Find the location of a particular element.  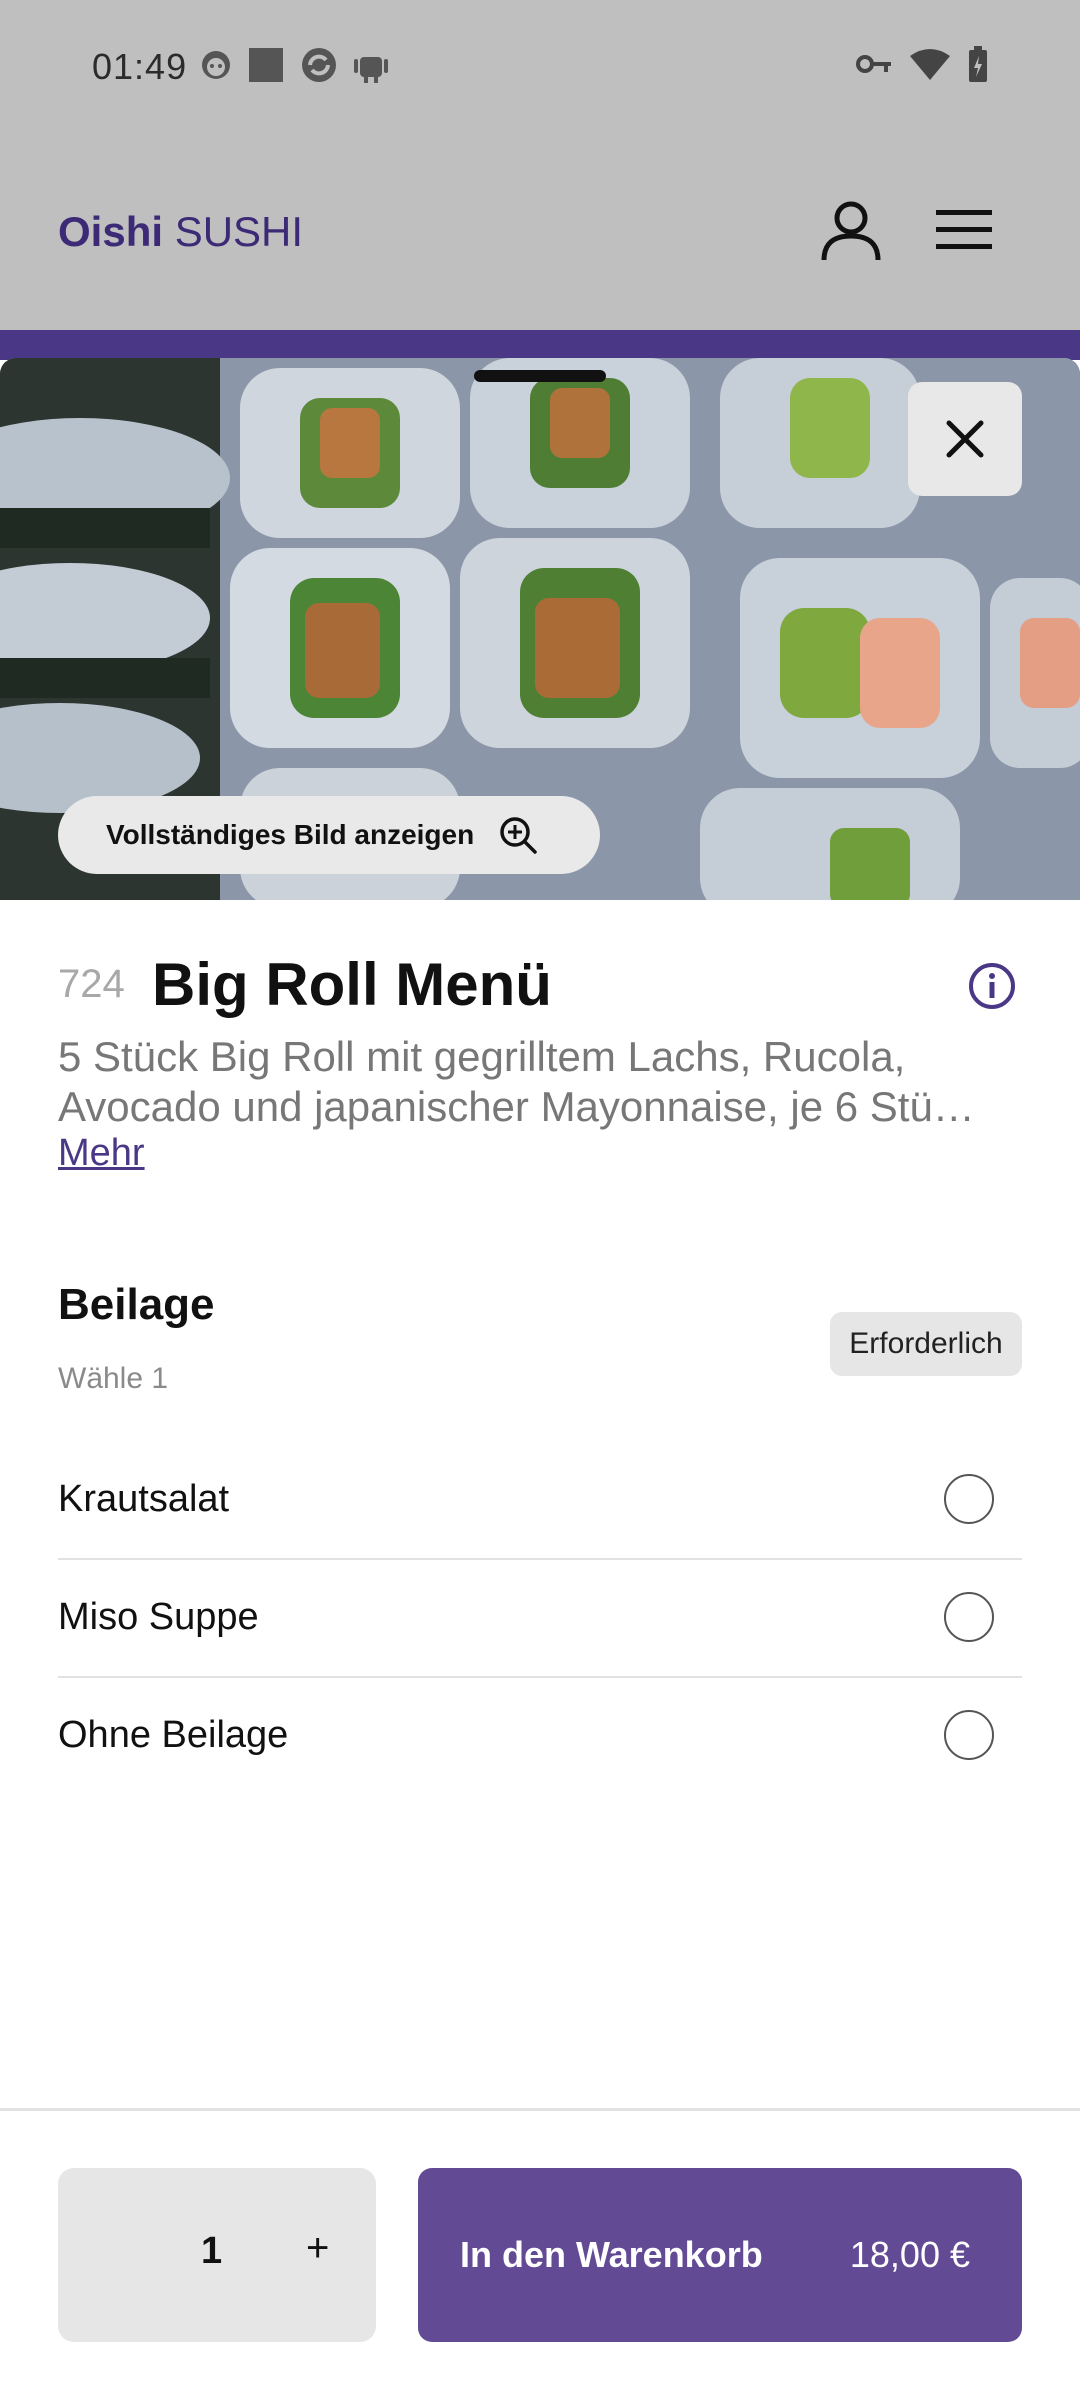

image-icon is located at coordinates (266, 65).